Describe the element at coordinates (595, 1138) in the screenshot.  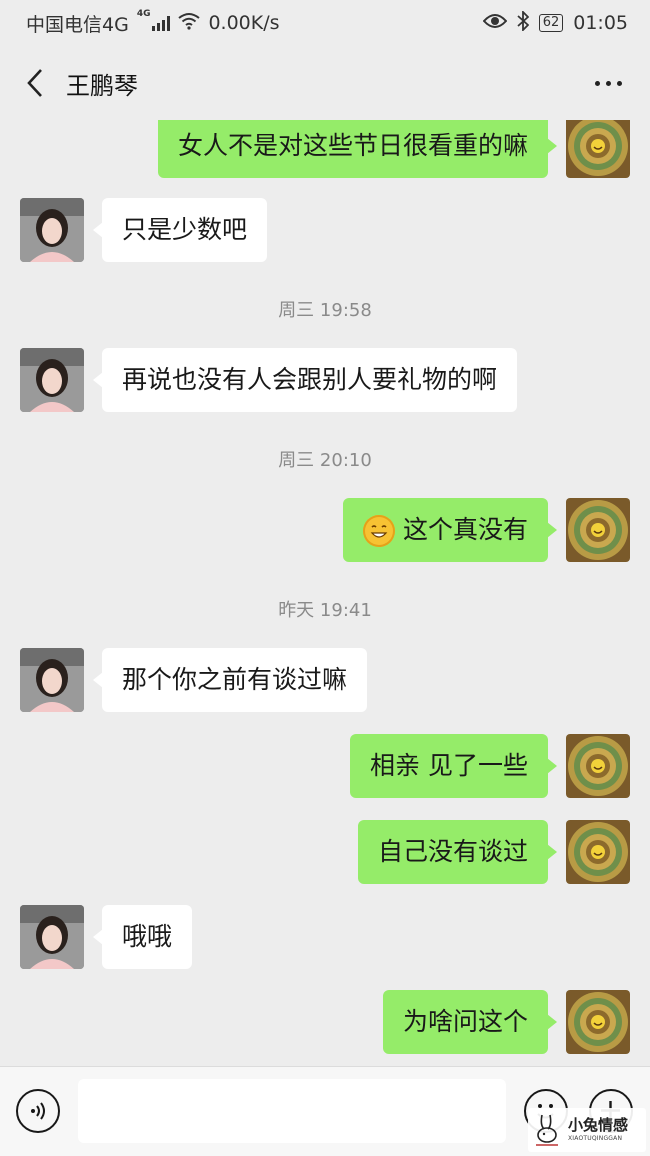
I see `watermark-subtitle: XIAOTUQINGGAN` at that location.